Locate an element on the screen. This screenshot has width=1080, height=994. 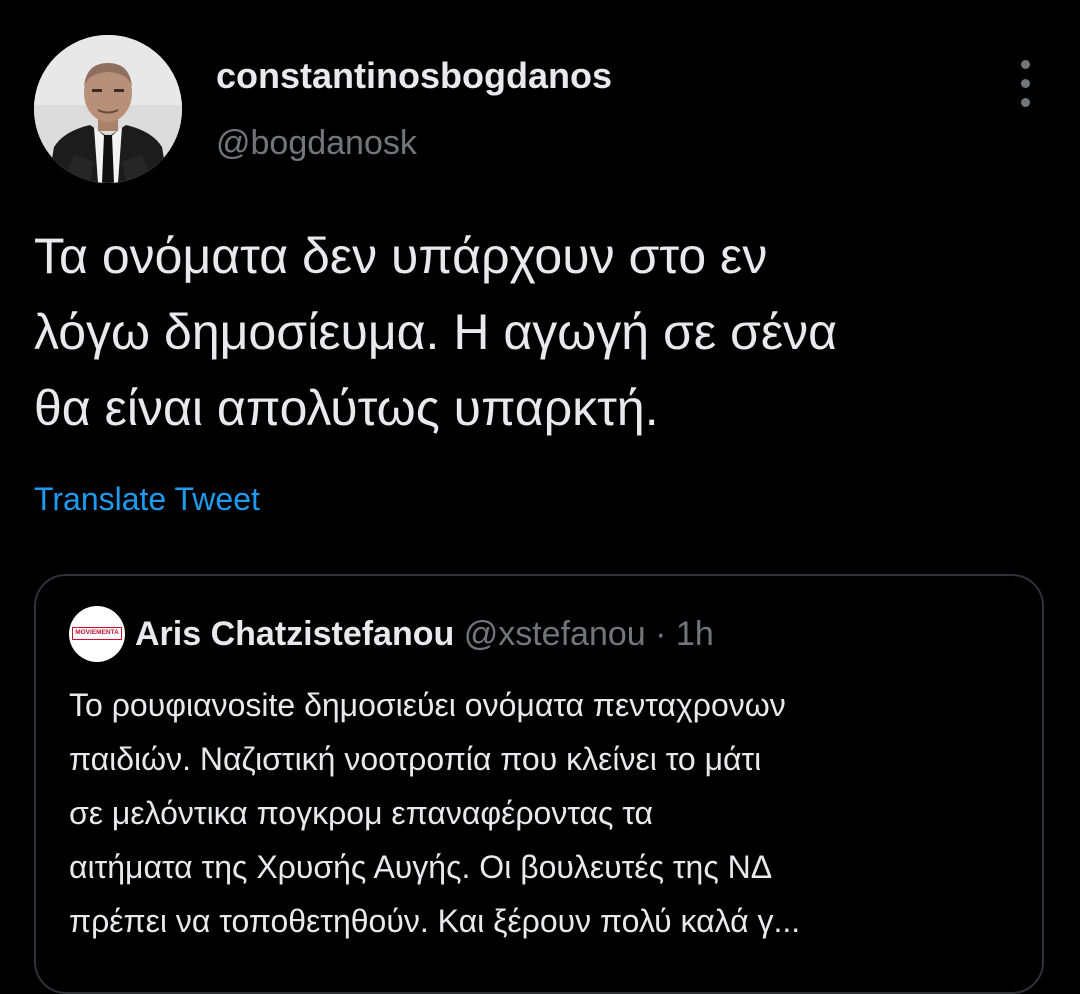
quoted-tweet-timestamp: 1h is located at coordinates (695, 634).